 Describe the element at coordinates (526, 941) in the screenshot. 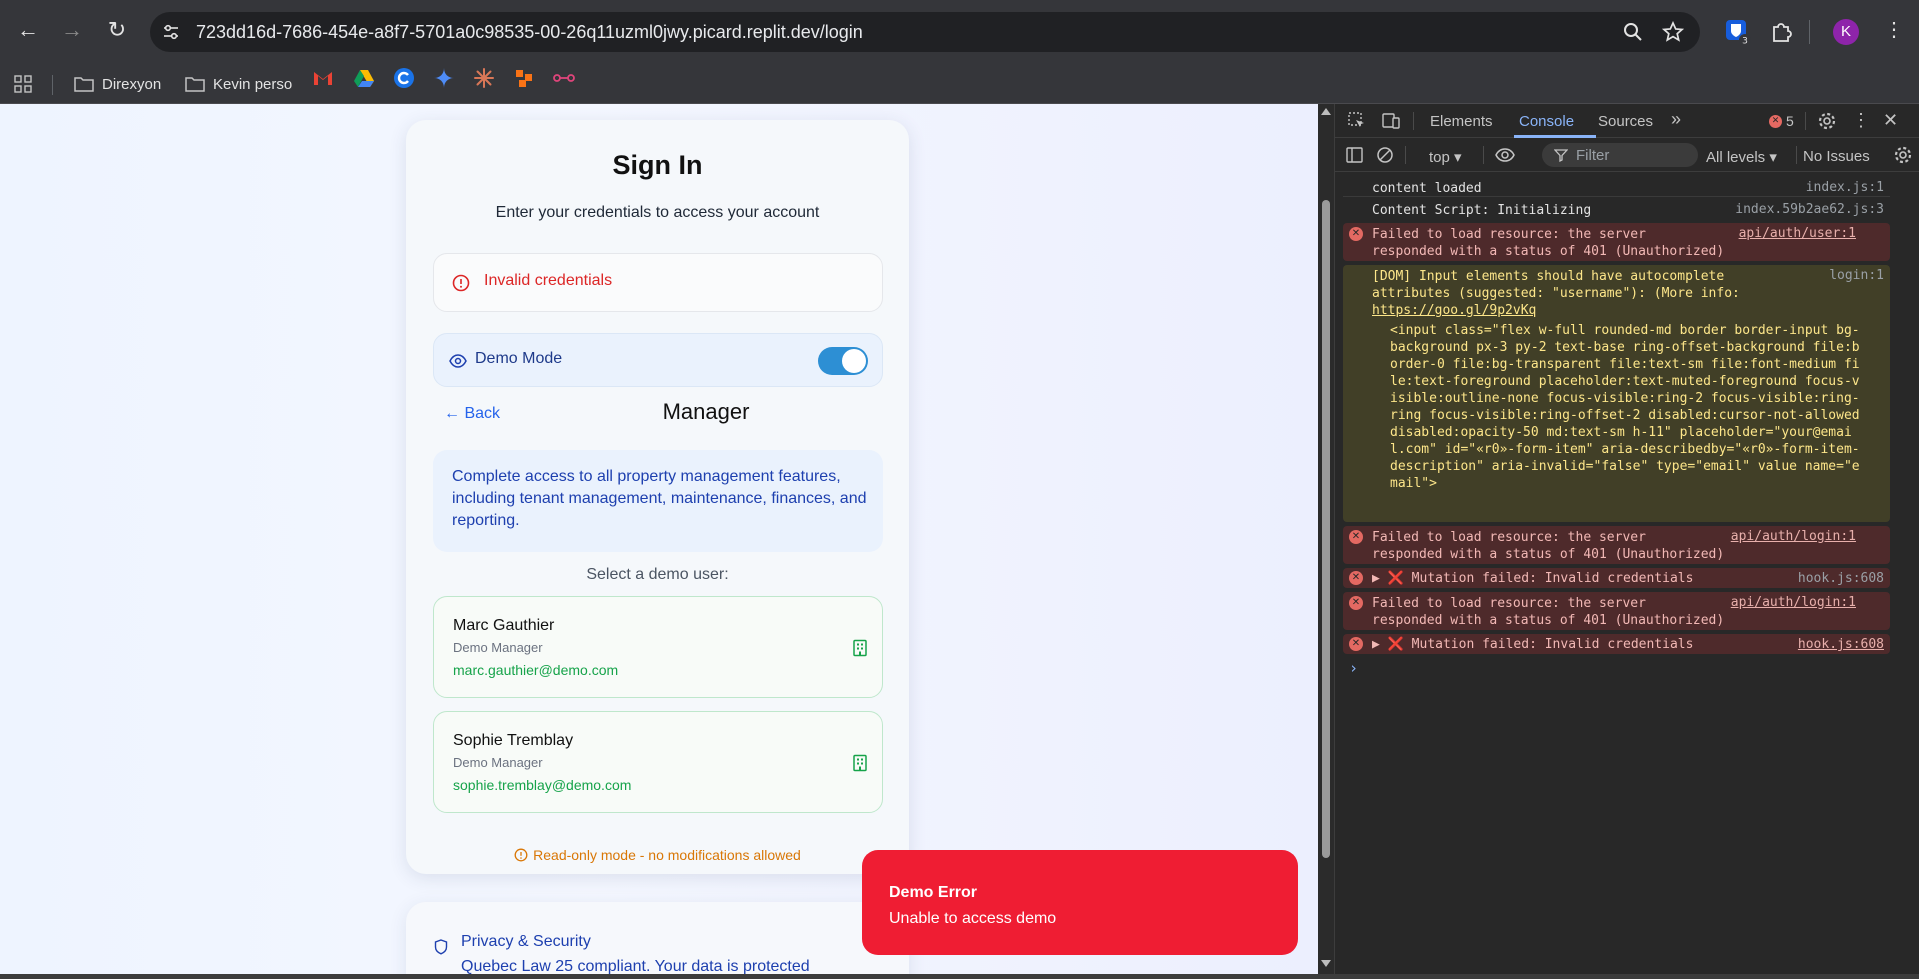

I see `privacy-title: Privacy & Security` at that location.